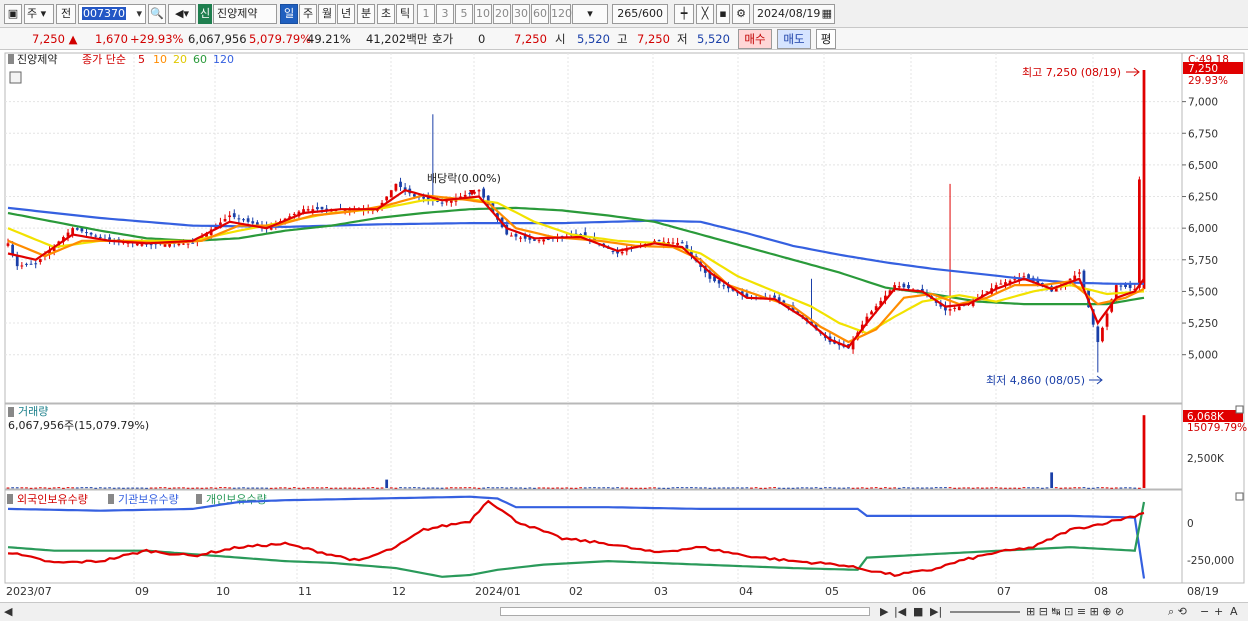 This screenshot has width=1248, height=621. Describe the element at coordinates (148, 499) in the screenshot. I see `holdings-institution-label: 기관보유수량` at that location.